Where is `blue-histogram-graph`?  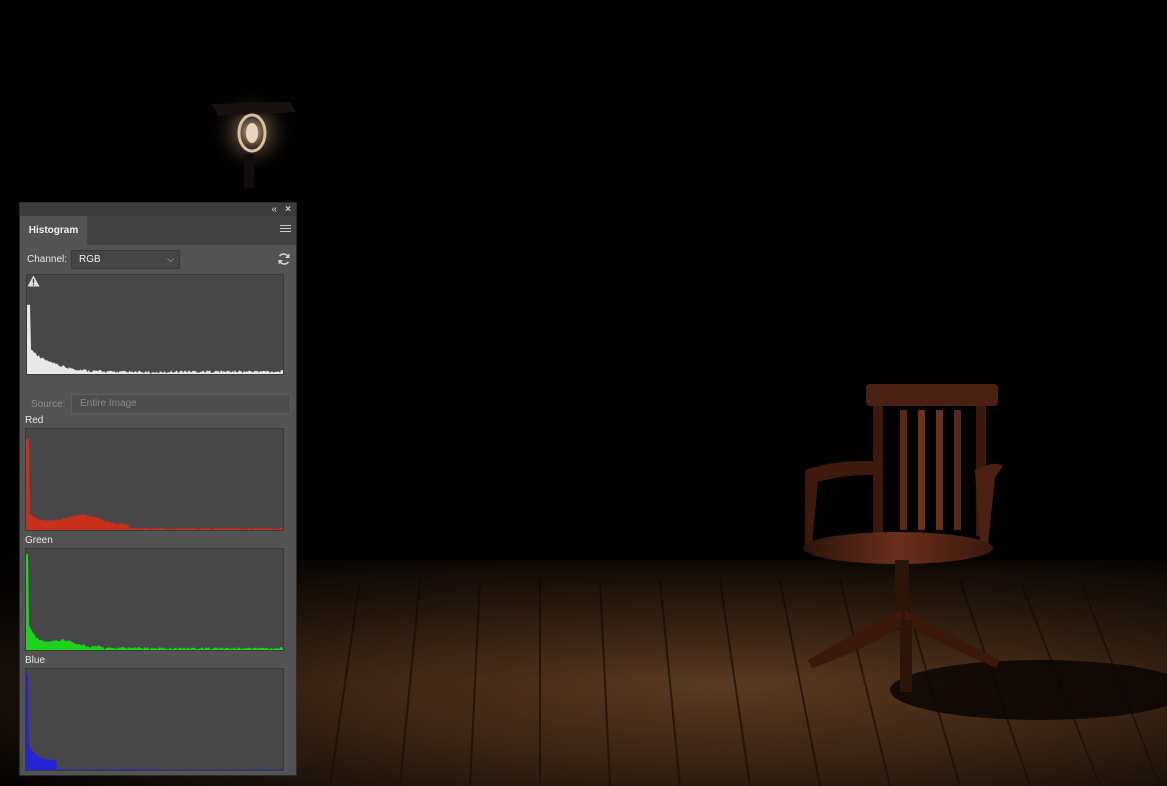 blue-histogram-graph is located at coordinates (154, 722).